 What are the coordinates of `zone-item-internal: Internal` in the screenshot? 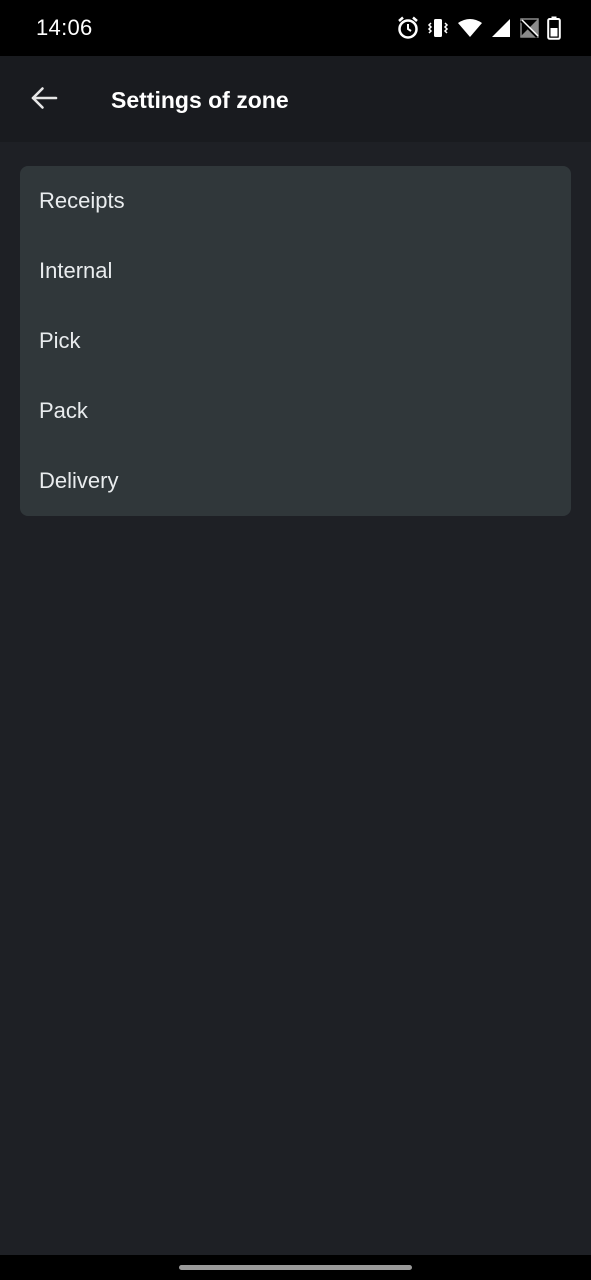 It's located at (295, 271).